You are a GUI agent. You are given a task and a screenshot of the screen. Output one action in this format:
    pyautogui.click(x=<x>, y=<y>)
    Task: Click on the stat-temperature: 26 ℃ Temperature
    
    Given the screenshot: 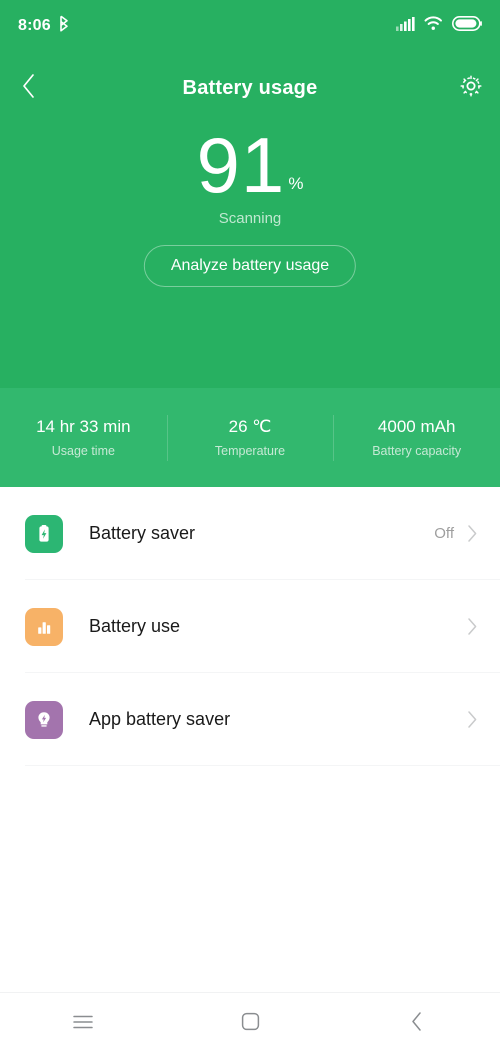 What is the action you would take?
    pyautogui.click(x=250, y=437)
    